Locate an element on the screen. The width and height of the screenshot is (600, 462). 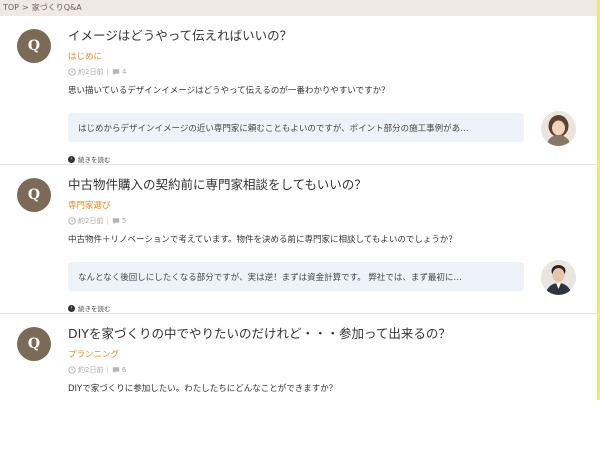
category-link: プランニング is located at coordinates (93, 354).